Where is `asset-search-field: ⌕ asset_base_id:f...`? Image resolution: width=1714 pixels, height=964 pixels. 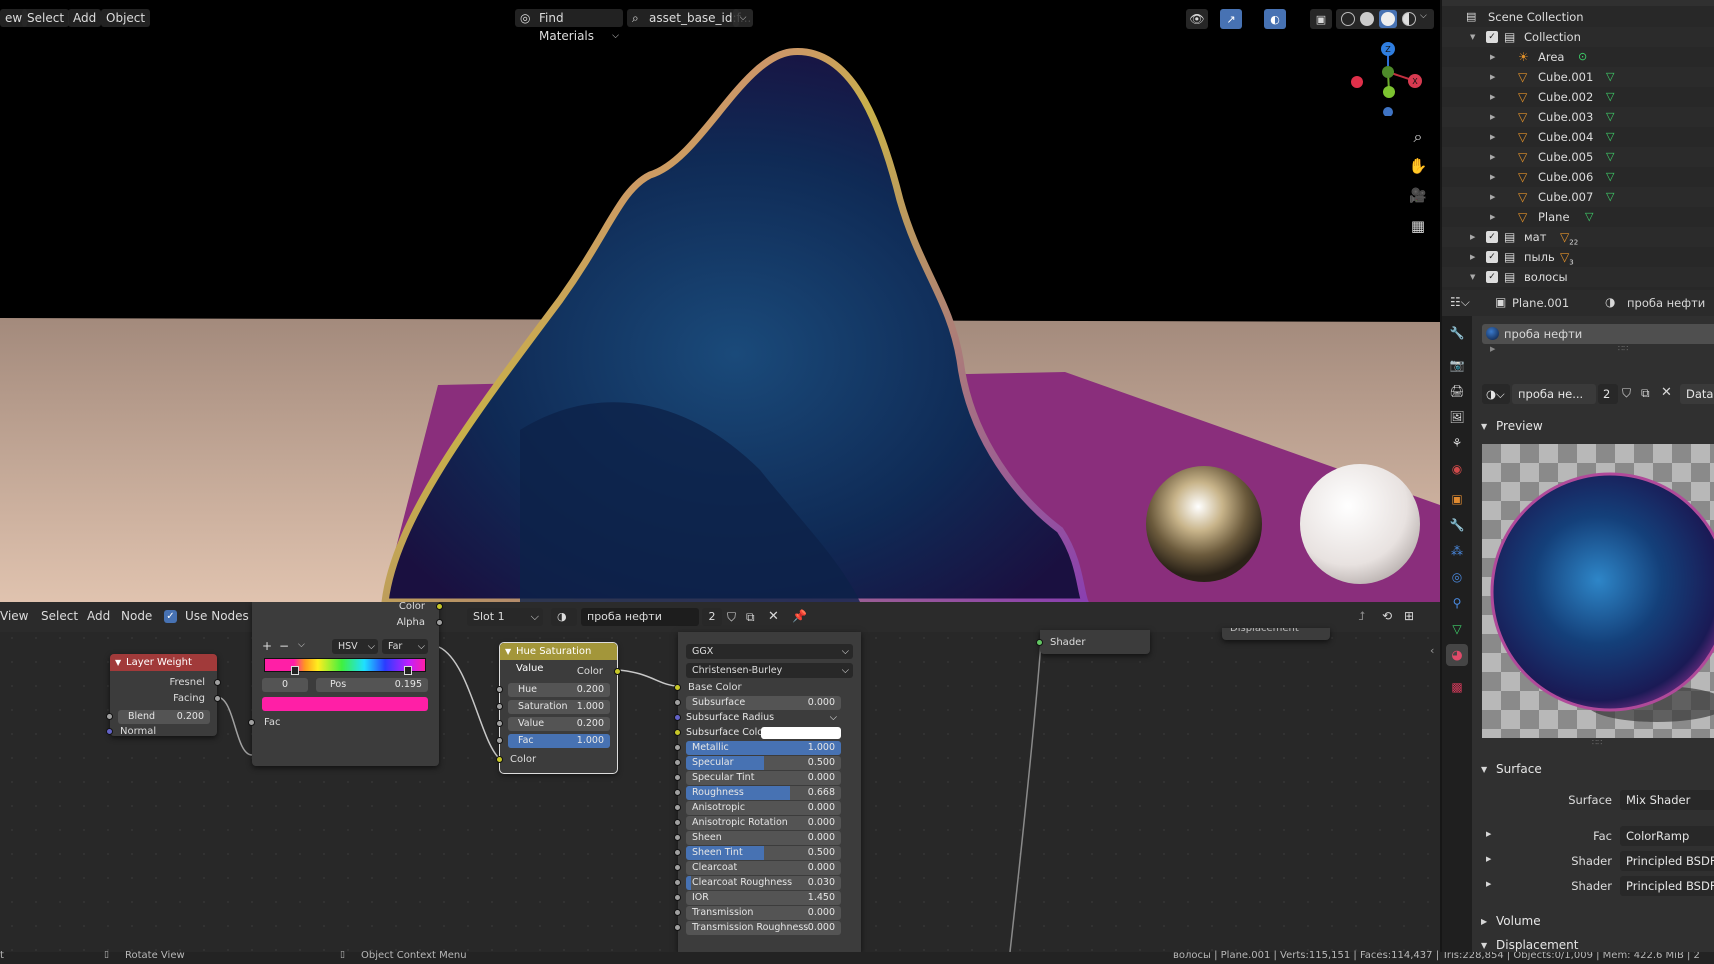
asset-search-field: ⌕ asset_base_id:f... is located at coordinates (689, 18).